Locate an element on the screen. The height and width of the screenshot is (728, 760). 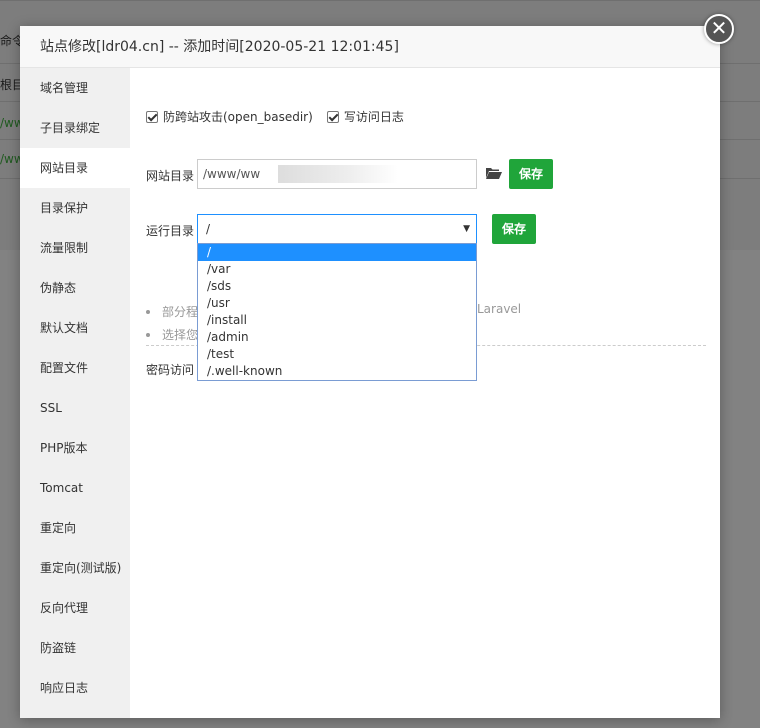
dropdown-option: /usr is located at coordinates (337, 303).